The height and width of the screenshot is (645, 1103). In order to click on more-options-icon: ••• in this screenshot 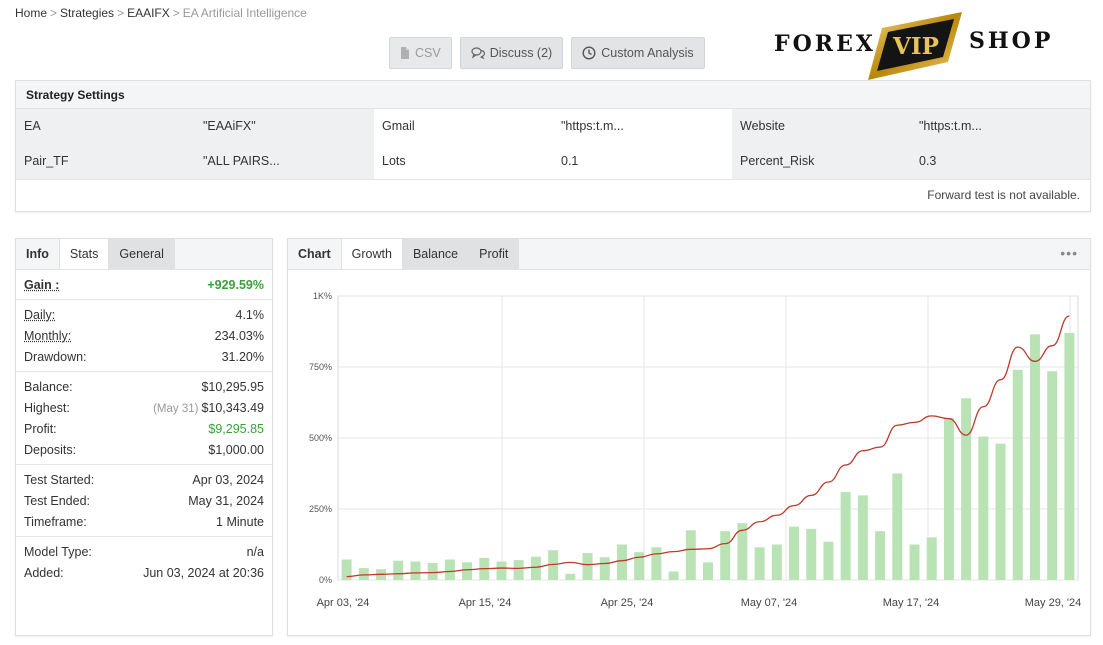, I will do `click(1069, 253)`.